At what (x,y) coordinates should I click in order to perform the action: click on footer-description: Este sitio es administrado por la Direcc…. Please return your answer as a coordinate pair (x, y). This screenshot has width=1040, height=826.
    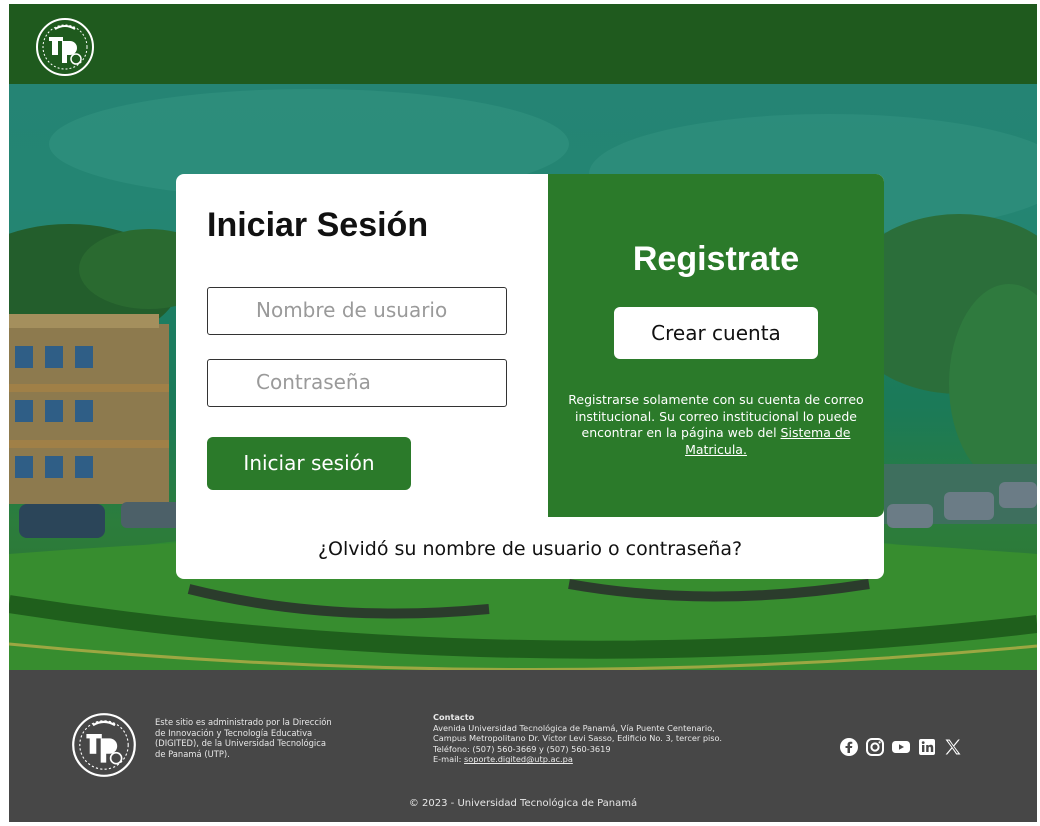
    Looking at the image, I should click on (243, 738).